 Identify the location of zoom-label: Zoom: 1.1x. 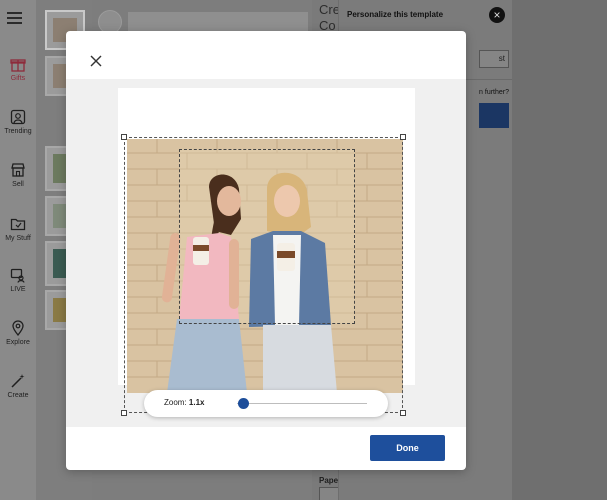
(184, 402).